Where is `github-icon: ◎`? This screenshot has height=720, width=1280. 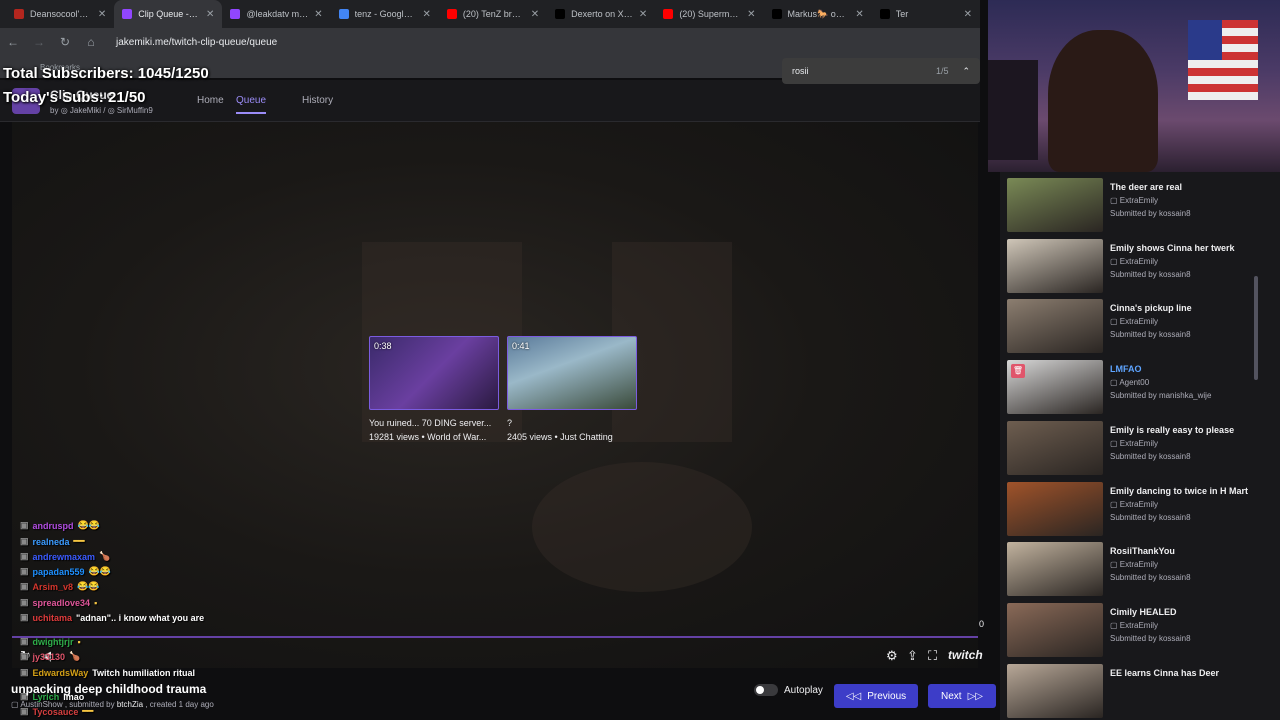 github-icon: ◎ is located at coordinates (111, 110).